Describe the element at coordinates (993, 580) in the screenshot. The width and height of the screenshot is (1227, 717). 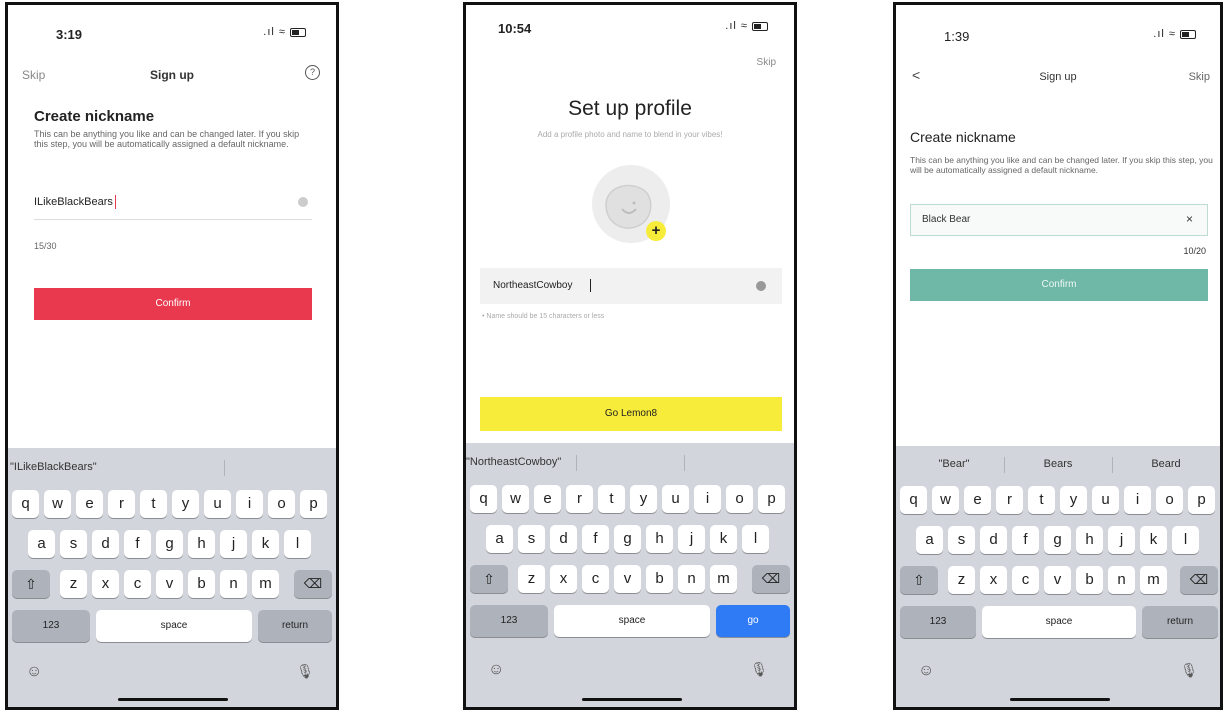
I see `key-x: x` at that location.